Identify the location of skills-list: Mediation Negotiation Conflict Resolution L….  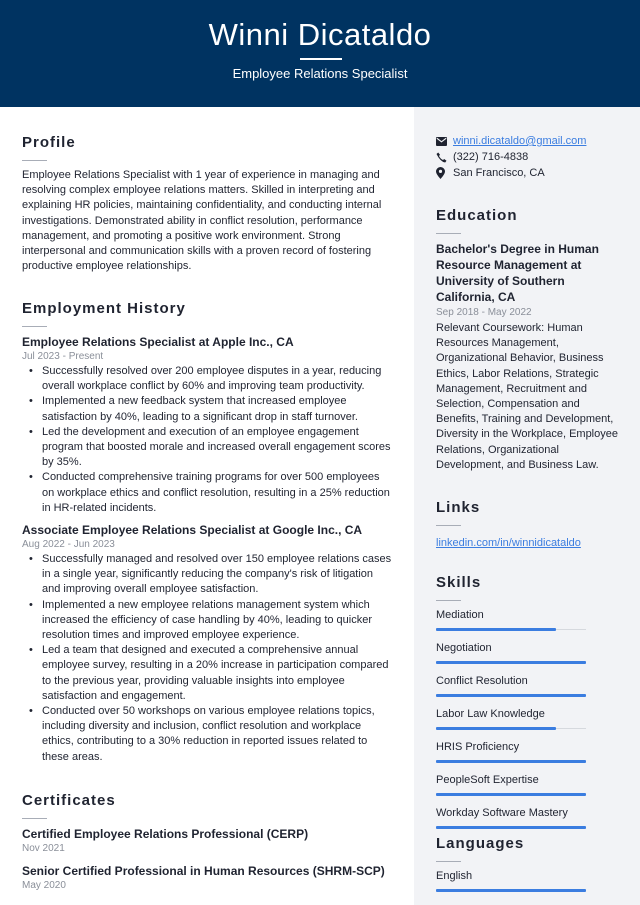
(528, 718).